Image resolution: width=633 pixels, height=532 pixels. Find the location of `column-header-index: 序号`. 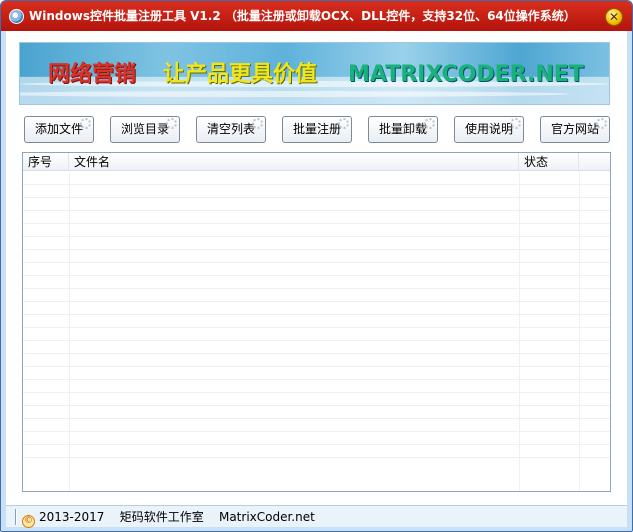

column-header-index: 序号 is located at coordinates (46, 162).